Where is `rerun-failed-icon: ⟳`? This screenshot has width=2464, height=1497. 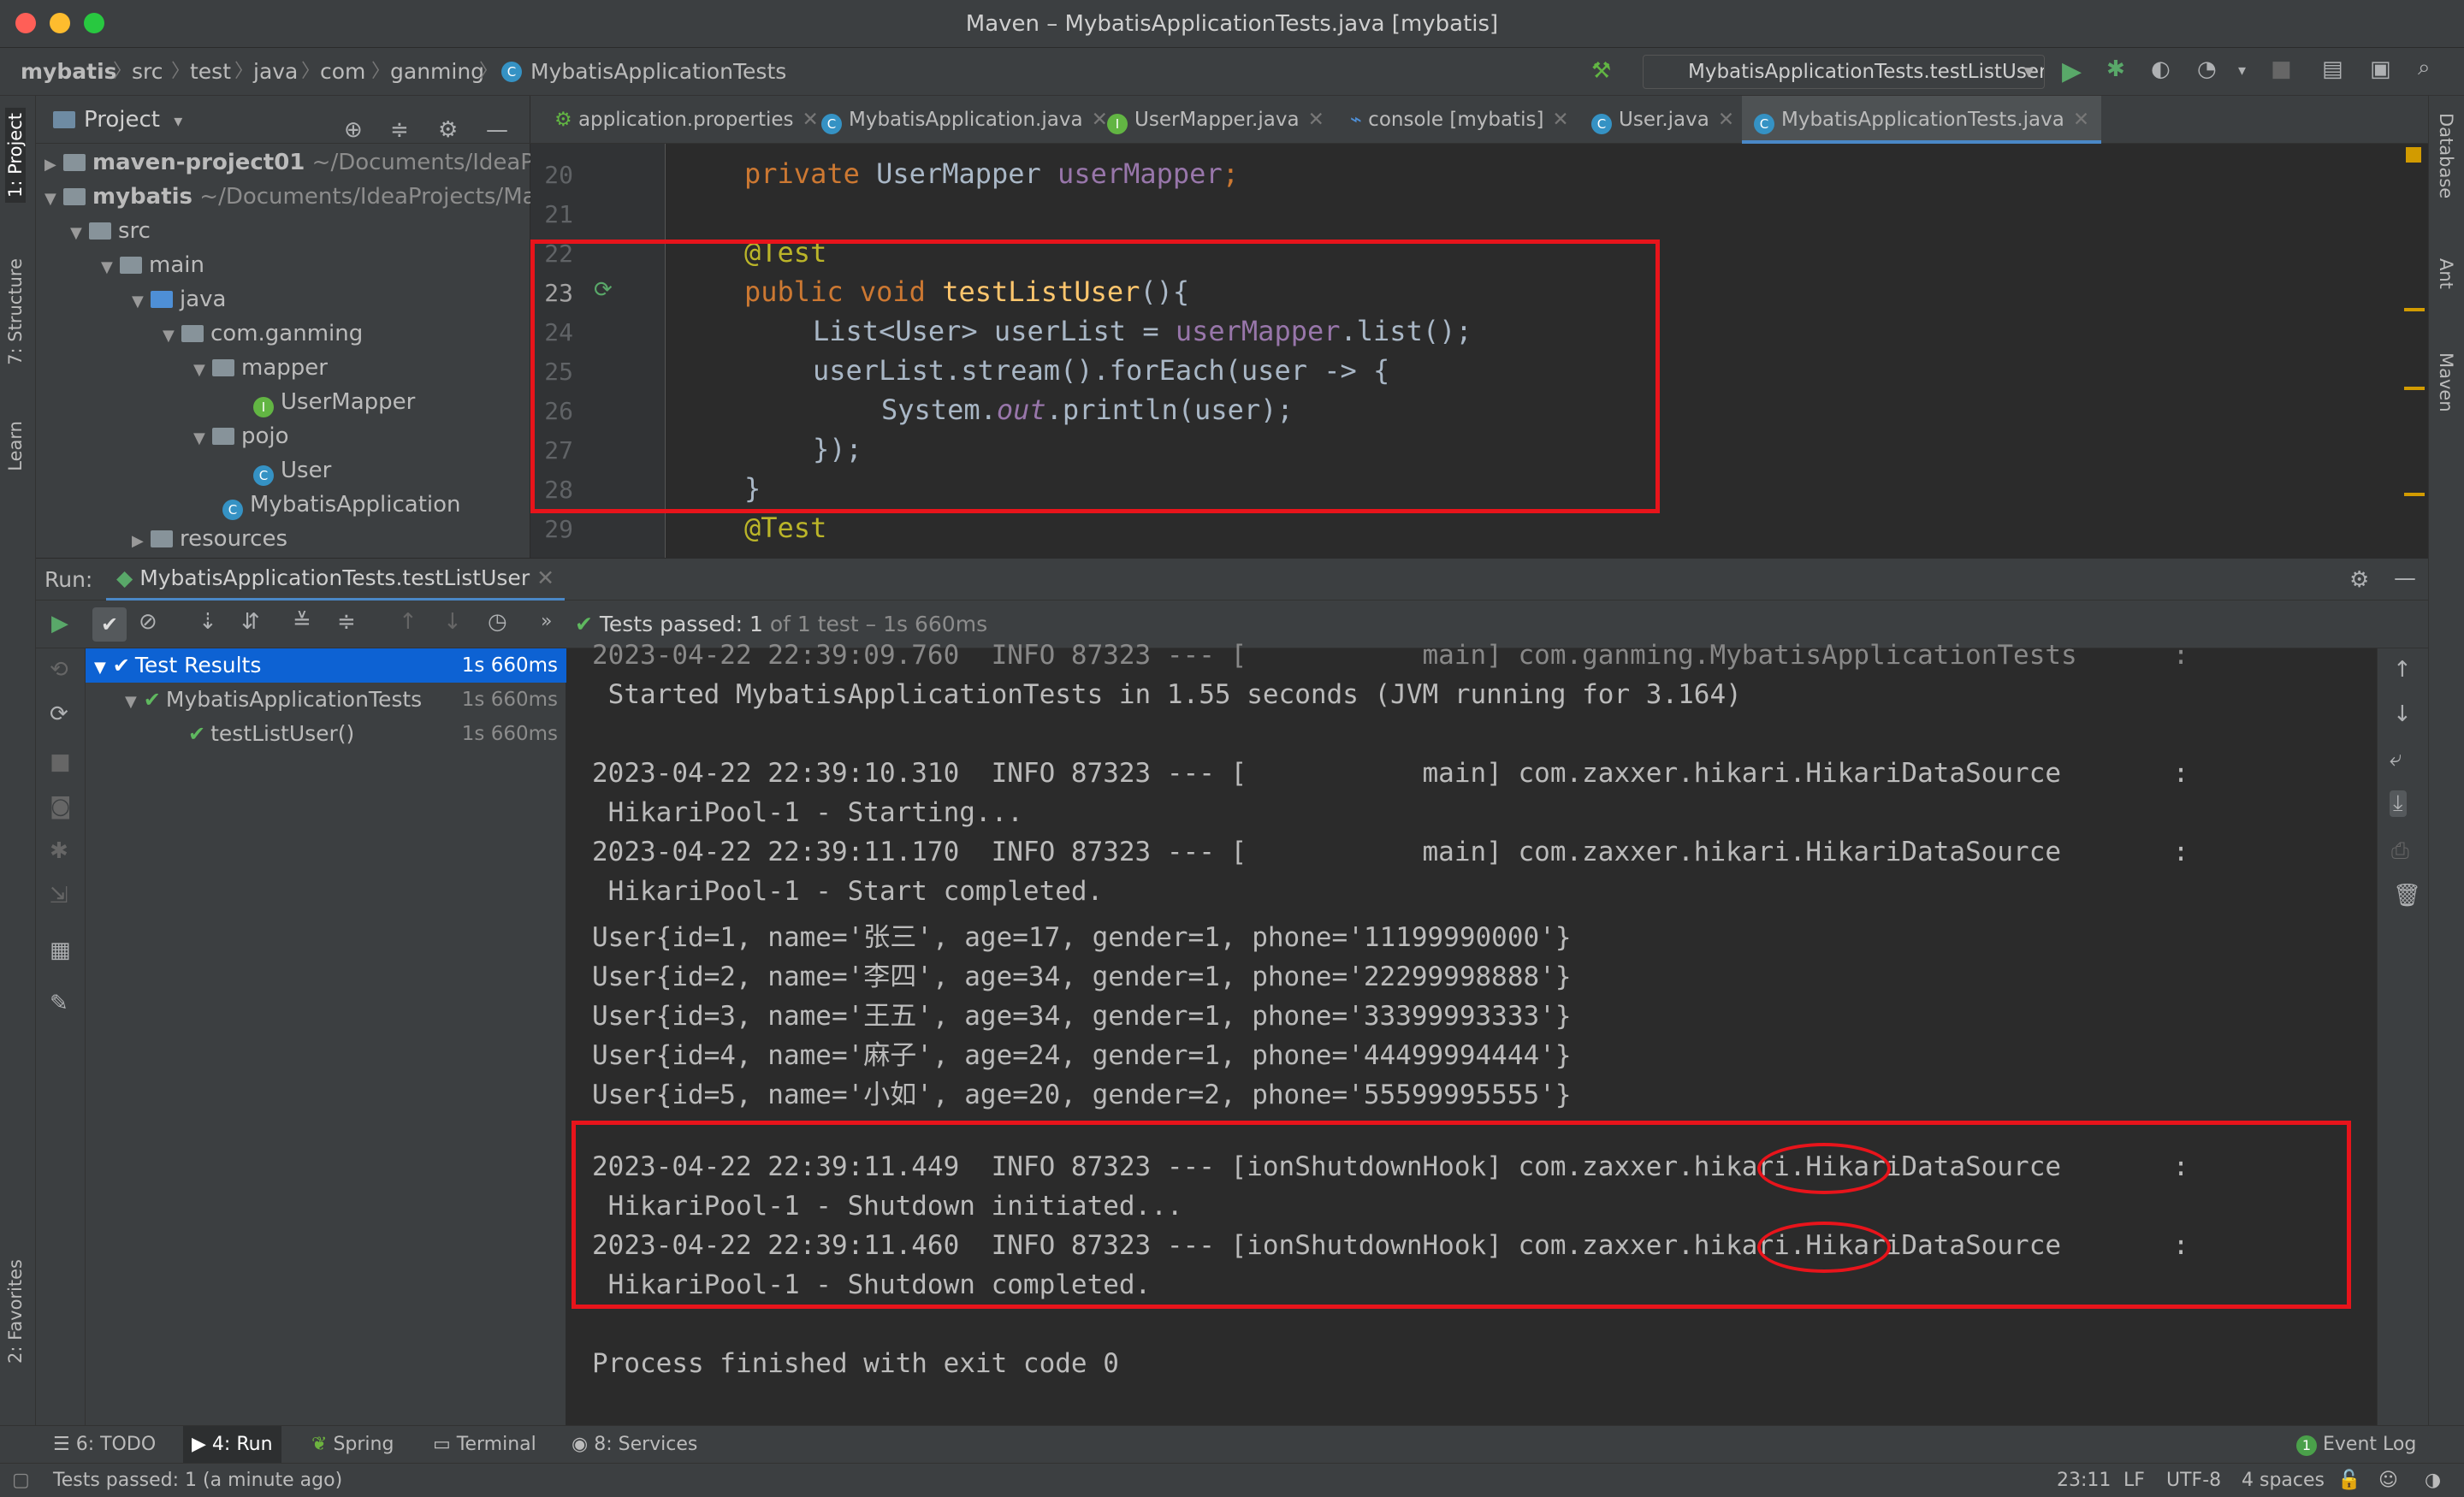
rerun-failed-icon: ⟳ is located at coordinates (59, 714).